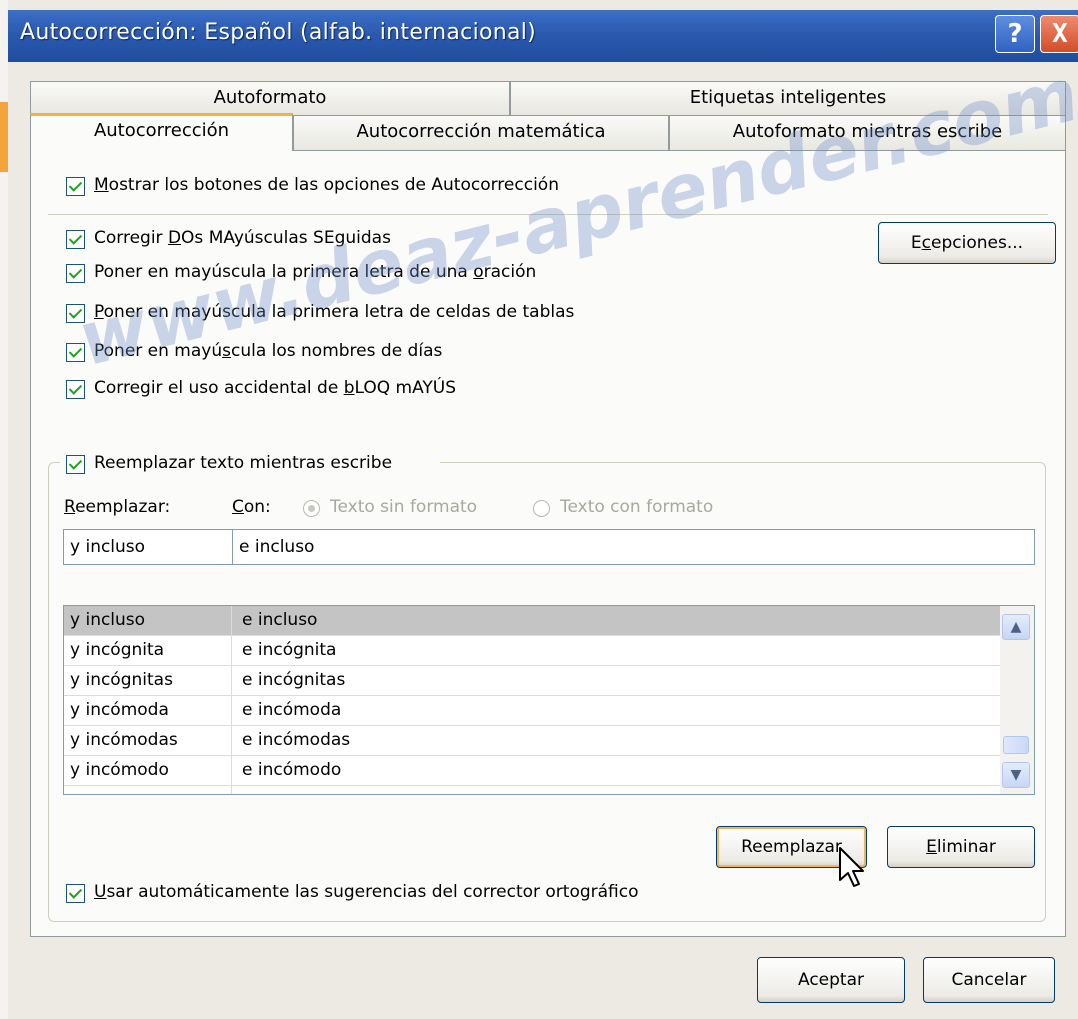  Describe the element at coordinates (75, 313) in the screenshot. I see `table-cells-caps-checkbox` at that location.